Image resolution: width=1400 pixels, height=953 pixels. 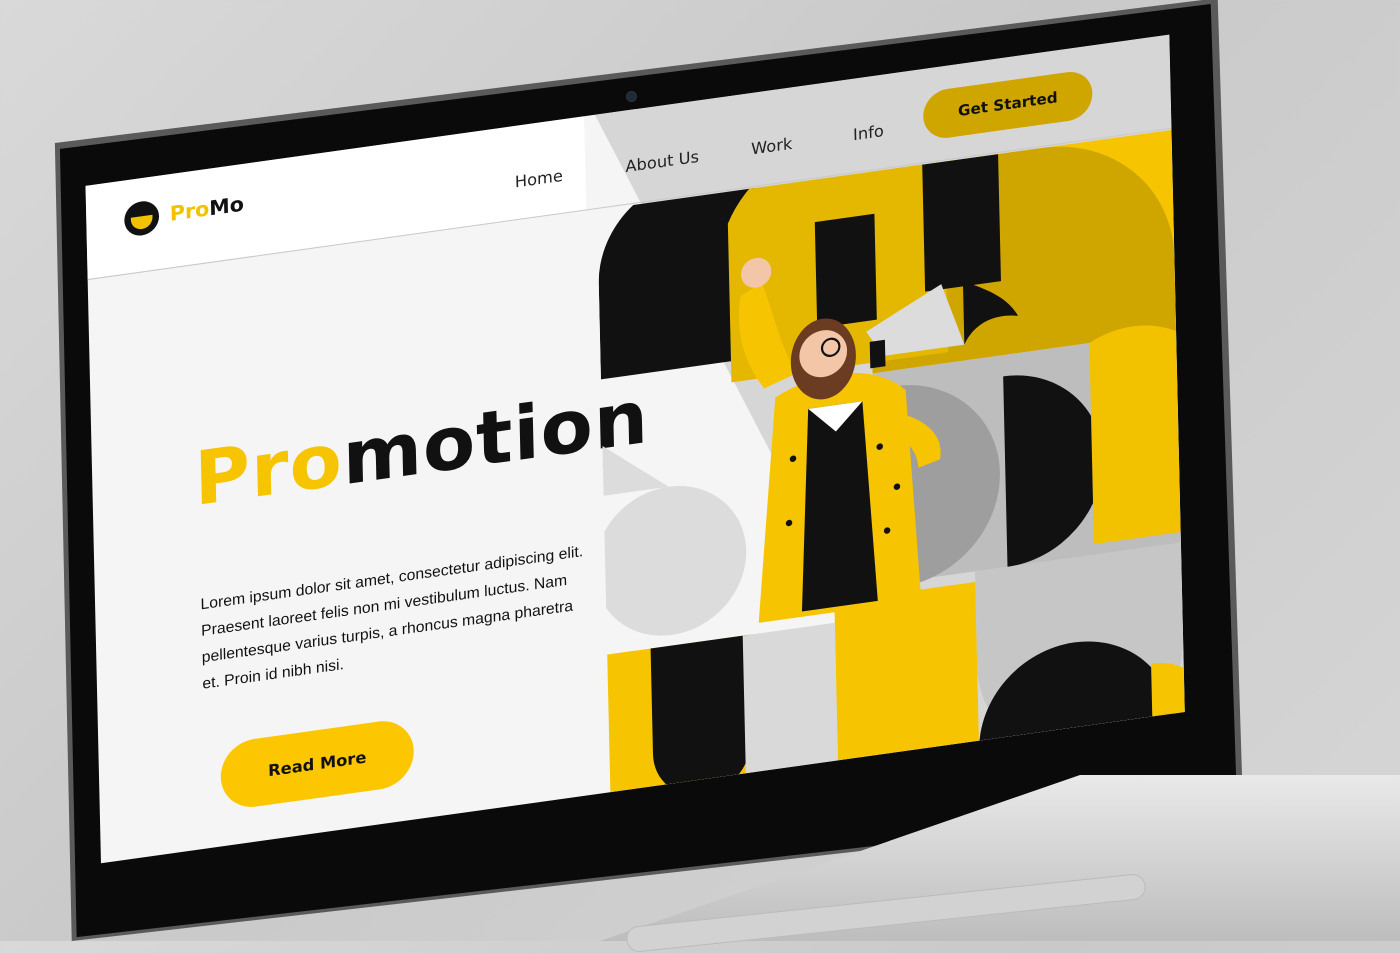 What do you see at coordinates (268, 469) in the screenshot?
I see `hero-headline-accent: Pro` at bounding box center [268, 469].